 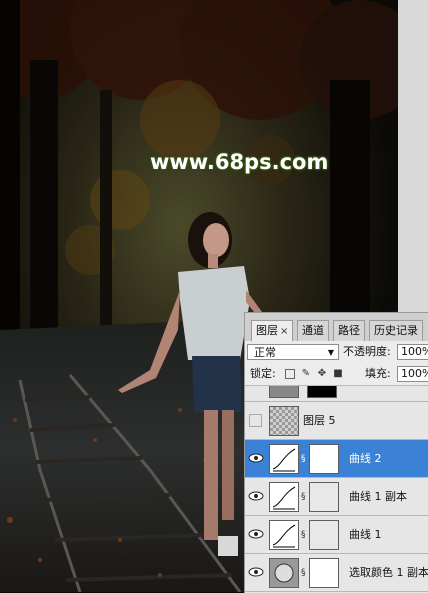 I want to click on tab-paths: 路径, so click(x=349, y=330).